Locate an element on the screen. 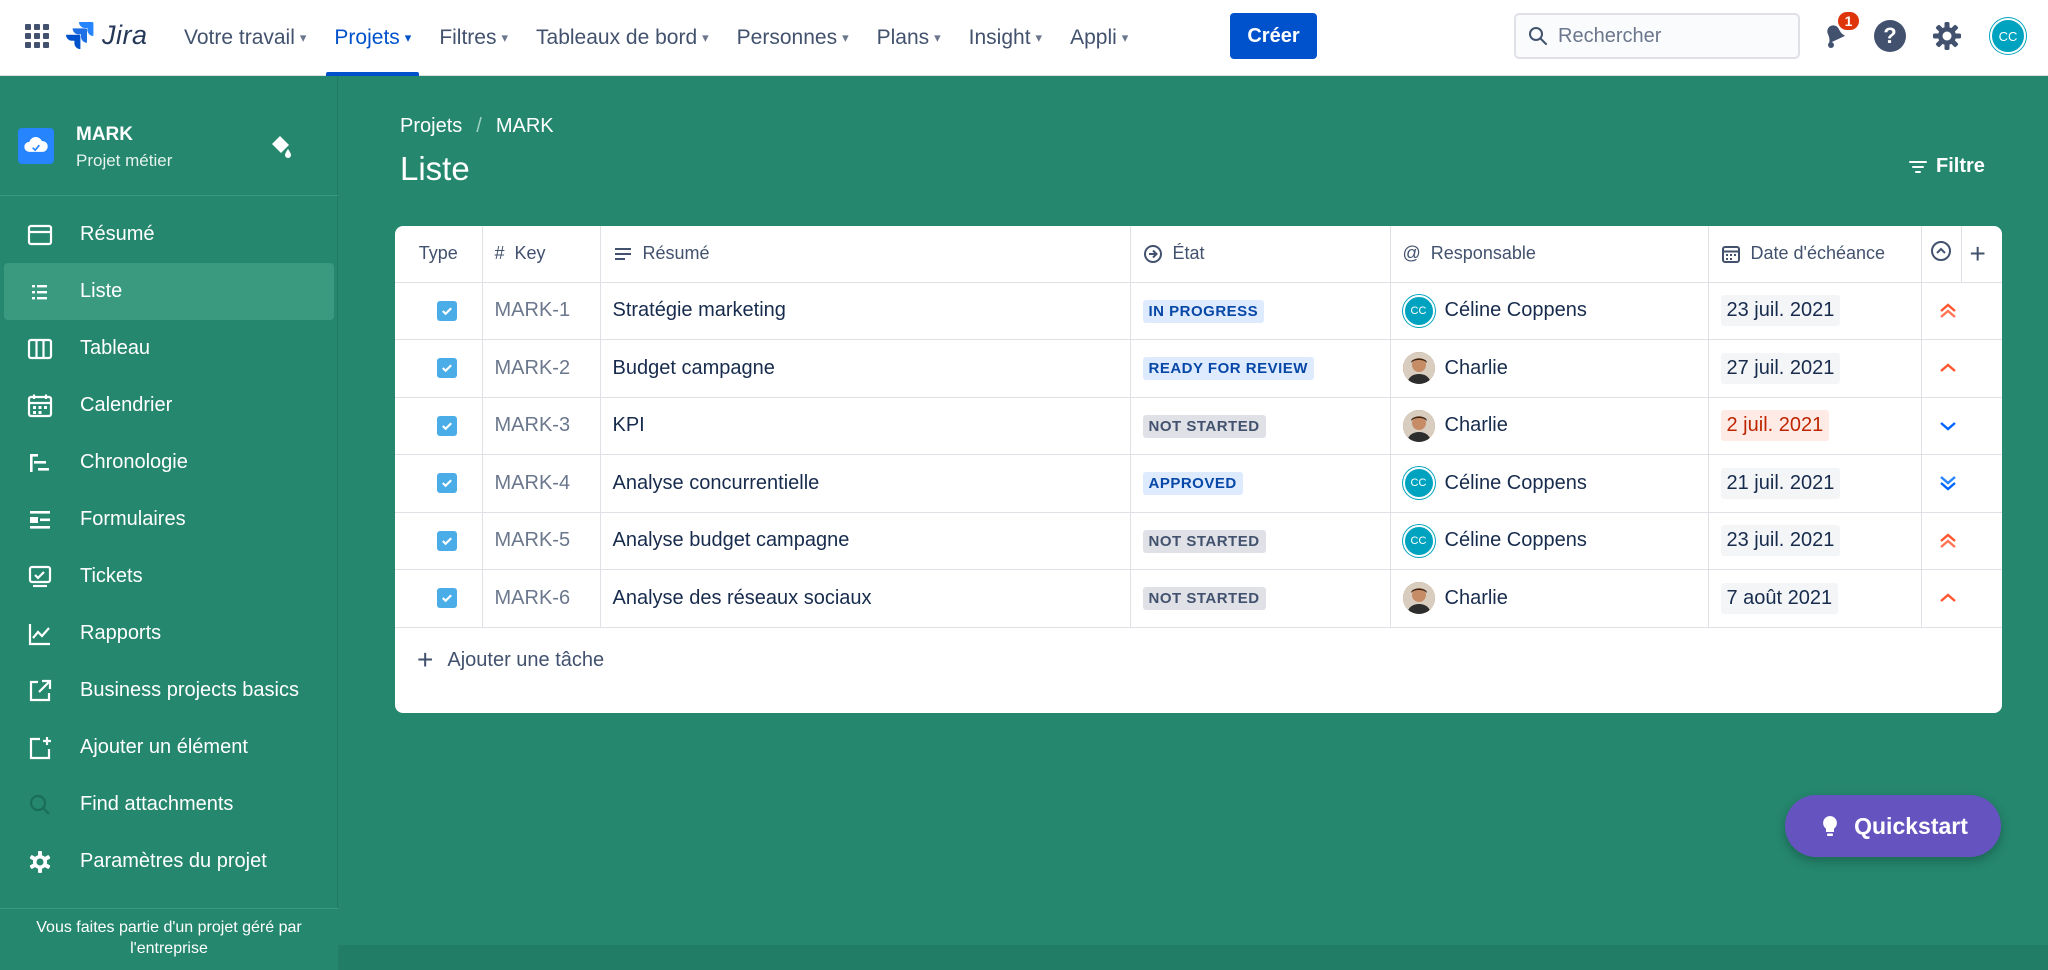 The image size is (2048, 970). nav-item-filtres: Filtres ▾ is located at coordinates (473, 38).